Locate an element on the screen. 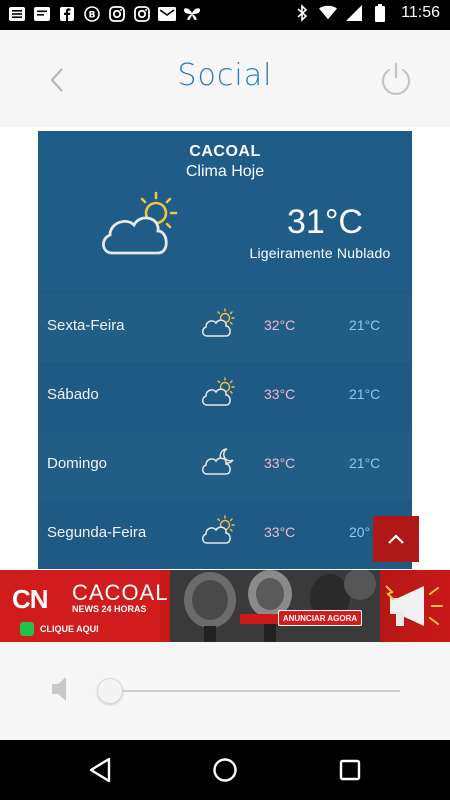  forecast-min: 20° is located at coordinates (360, 532).